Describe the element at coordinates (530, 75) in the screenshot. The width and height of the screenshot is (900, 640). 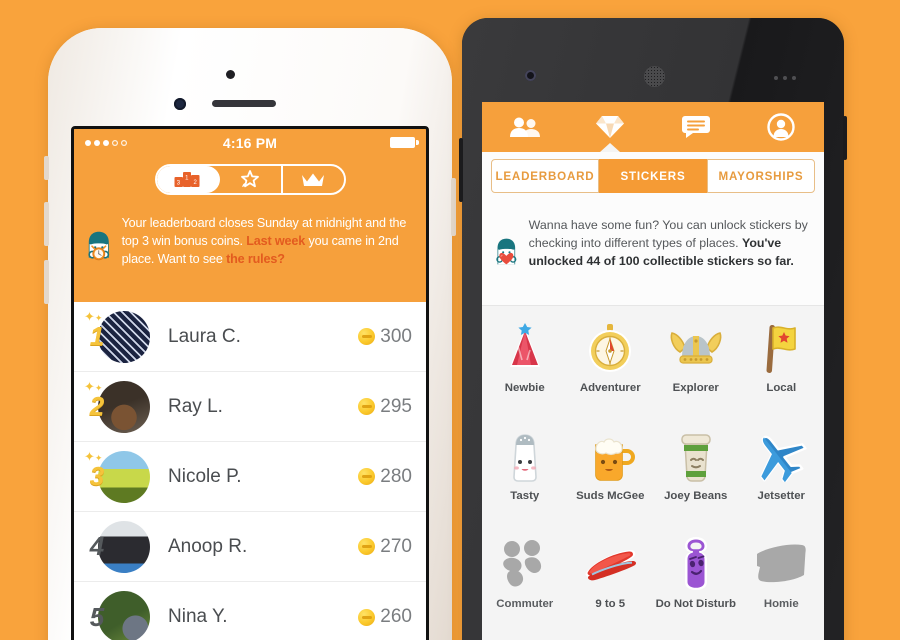
I see `android-front-camera` at that location.